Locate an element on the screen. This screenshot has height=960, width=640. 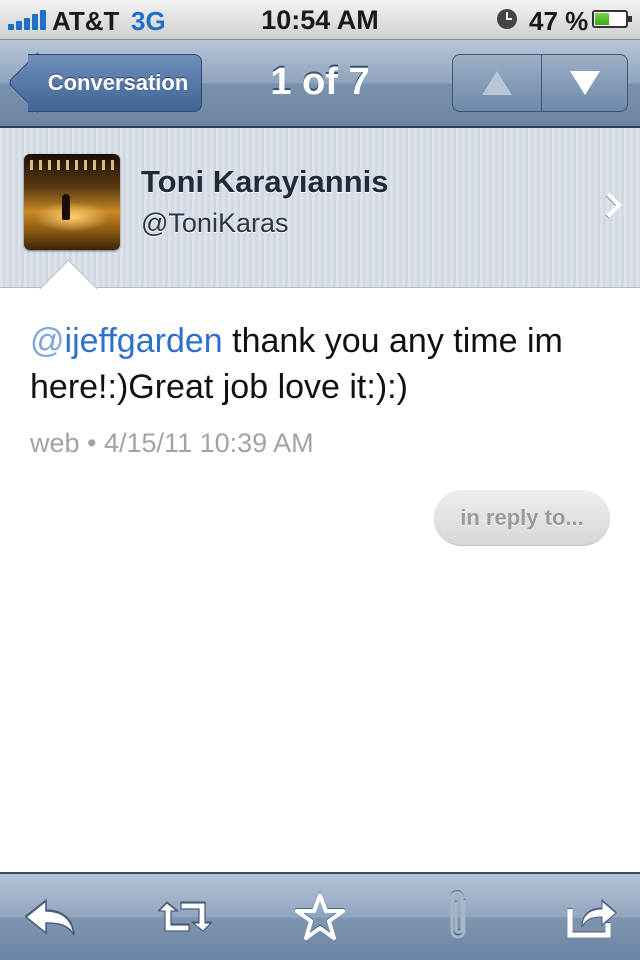
chevron-right-icon is located at coordinates (609, 205).